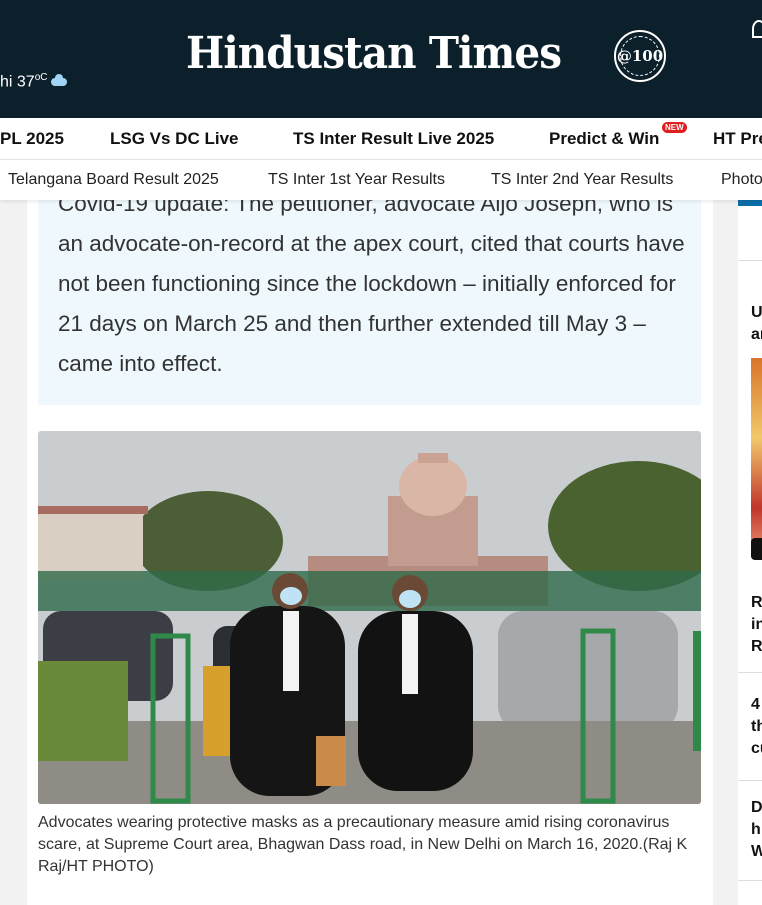  I want to click on sidebar-story-2-line-1: R, so click(756, 603).